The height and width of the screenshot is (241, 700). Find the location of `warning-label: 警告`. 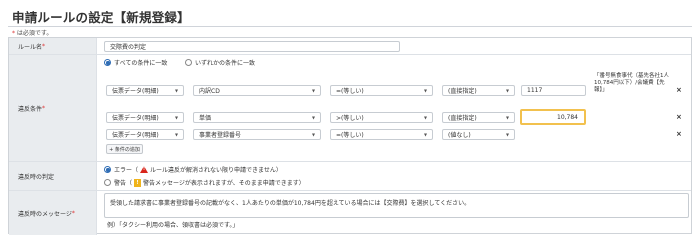

warning-label: 警告 is located at coordinates (120, 183).